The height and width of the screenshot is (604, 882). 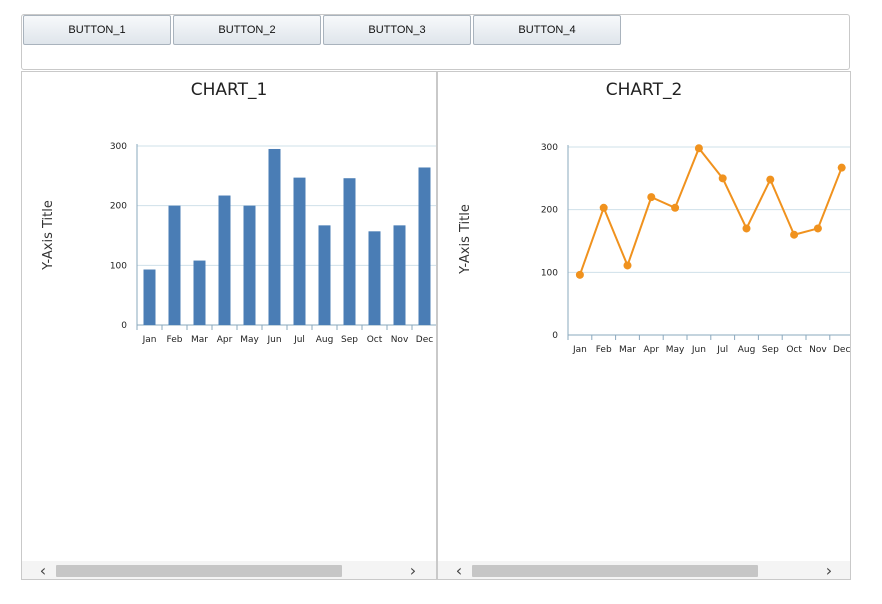 I want to click on chart-1-horizontal-scrollbar: ‹ ›, so click(x=229, y=570).